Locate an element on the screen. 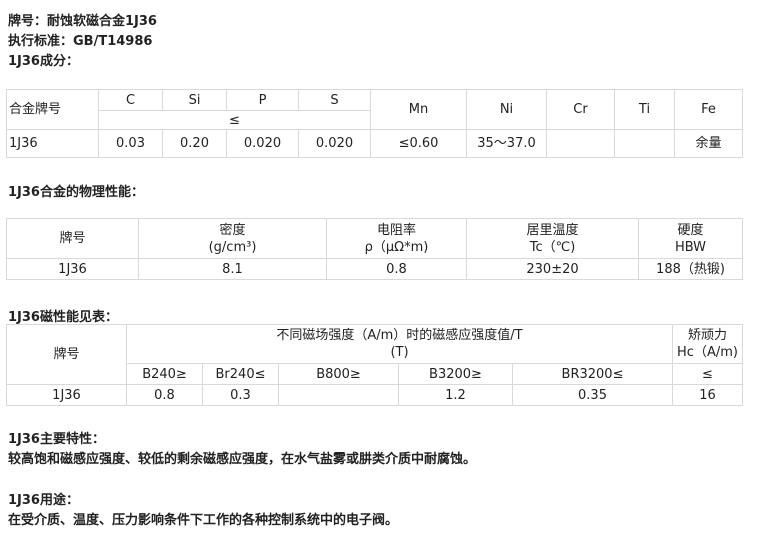 This screenshot has width=784, height=537. coercivity-unit: Hc（A/m) is located at coordinates (707, 352).